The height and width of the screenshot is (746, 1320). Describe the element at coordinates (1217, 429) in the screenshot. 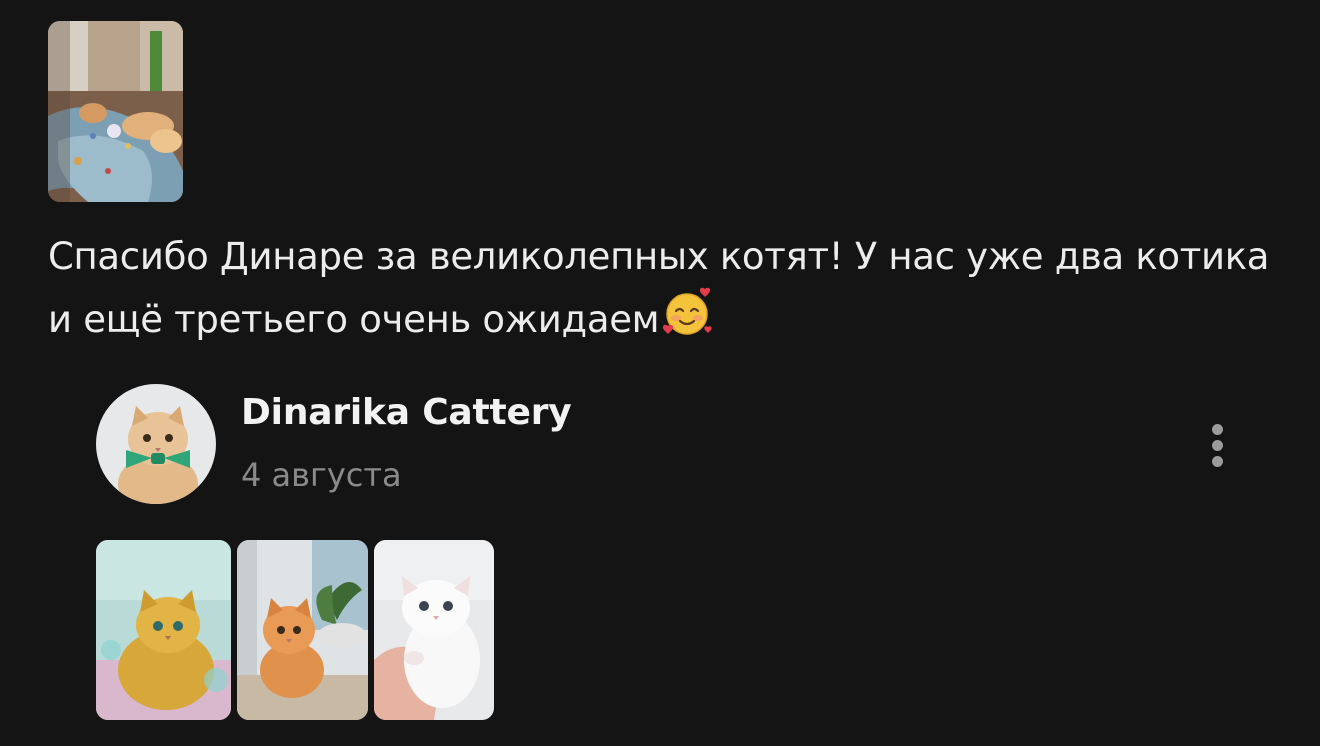

I see `vertical-ellipsis-icon` at that location.